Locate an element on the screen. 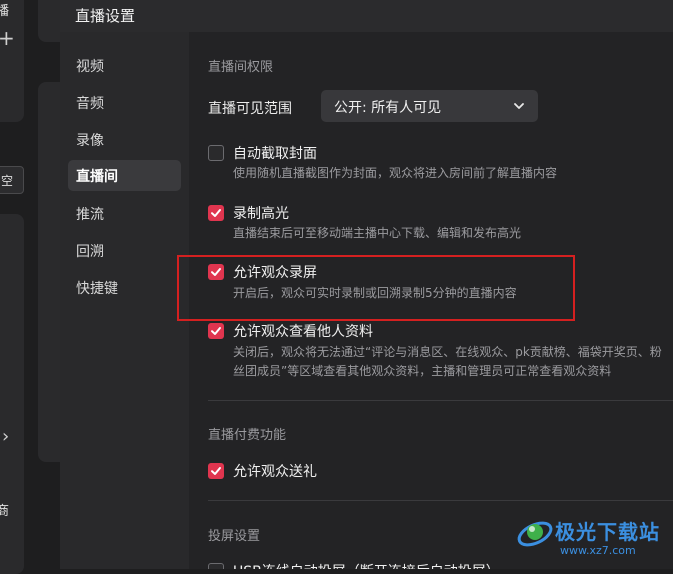 The image size is (673, 574). bg-edge-chip: 空 is located at coordinates (12, 180).